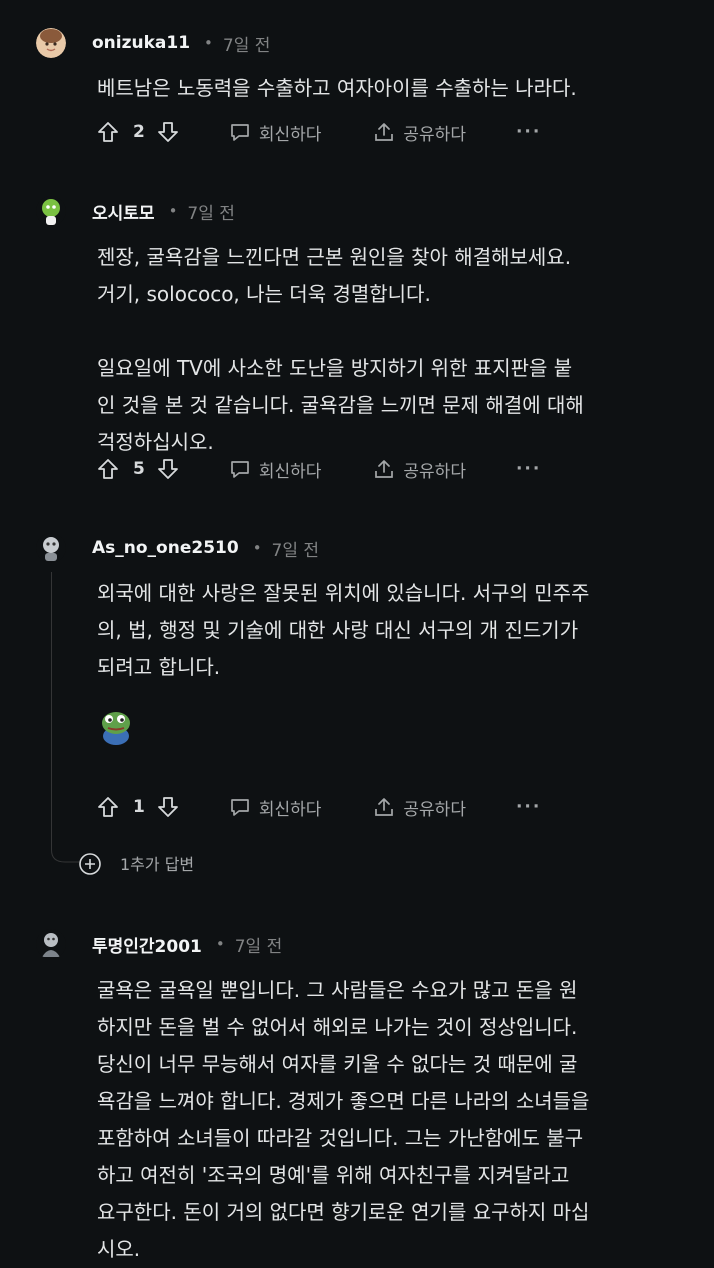 This screenshot has height=1268, width=714. I want to click on comment-meta: 투명인간2001 • 7일 전, so click(187, 944).